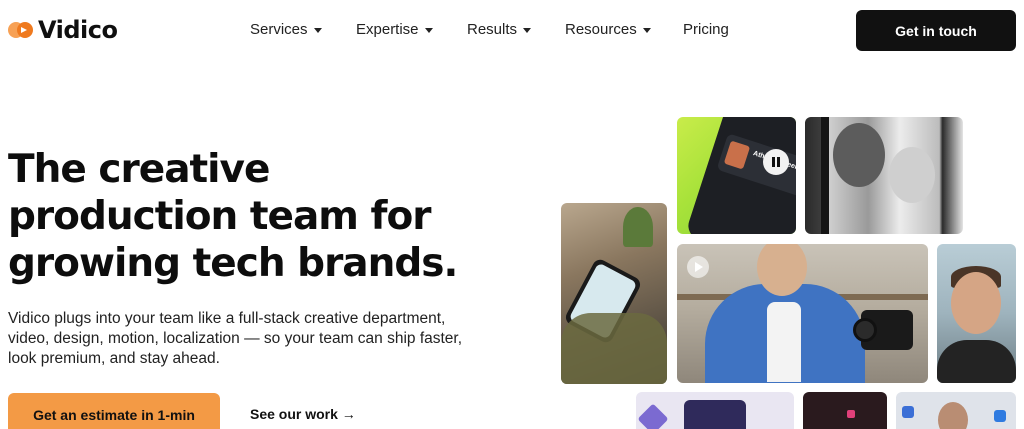  Describe the element at coordinates (614, 348) in the screenshot. I see `hand-image` at that location.